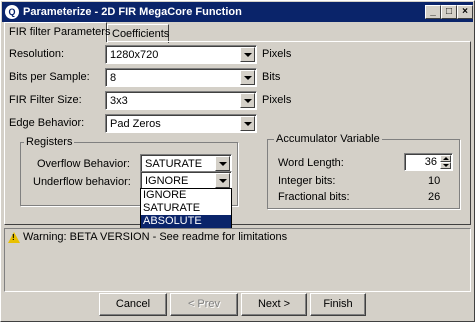 The height and width of the screenshot is (322, 475). Describe the element at coordinates (12, 12) in the screenshot. I see `app-icon: Q` at that location.